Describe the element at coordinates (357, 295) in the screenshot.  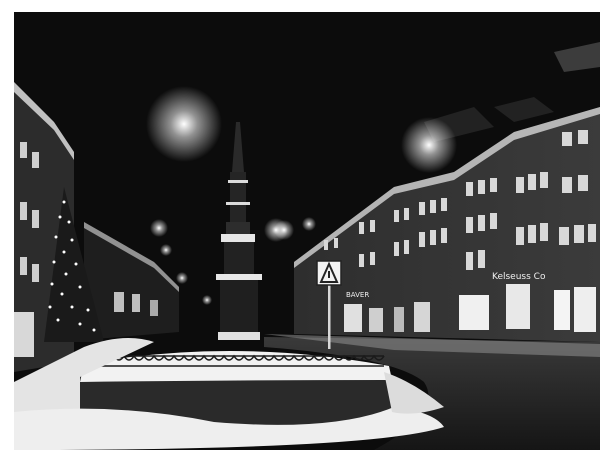
I see `shop-sign-left: BAVER` at that location.